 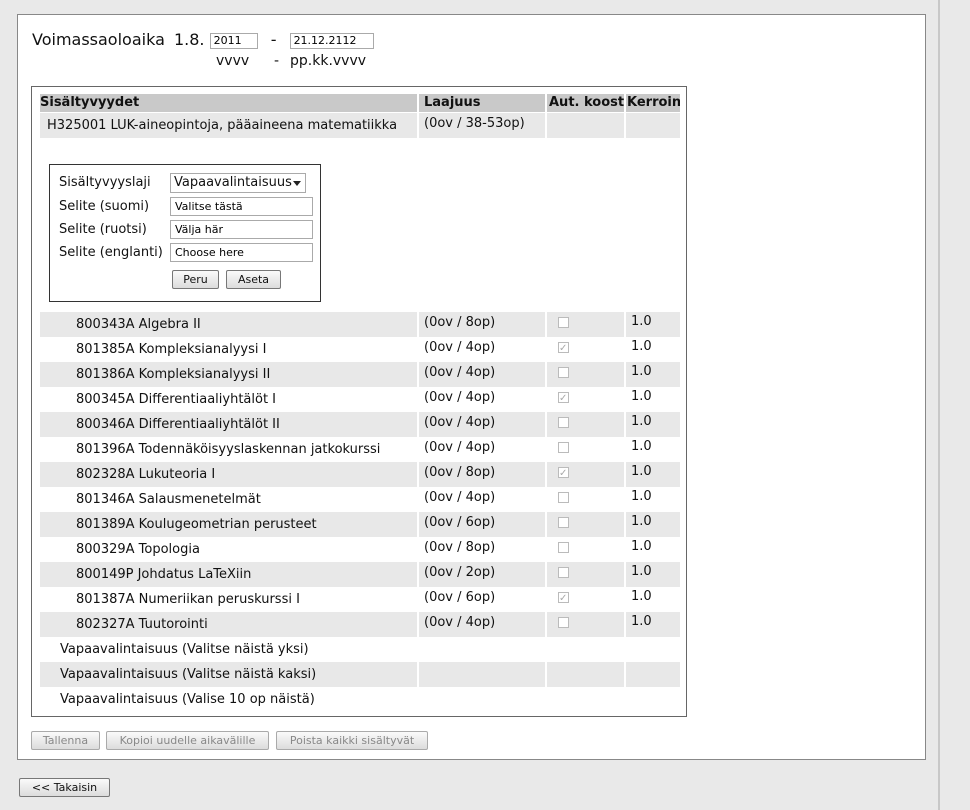 What do you see at coordinates (233, 61) in the screenshot?
I see `format-year-hint: vvvv` at bounding box center [233, 61].